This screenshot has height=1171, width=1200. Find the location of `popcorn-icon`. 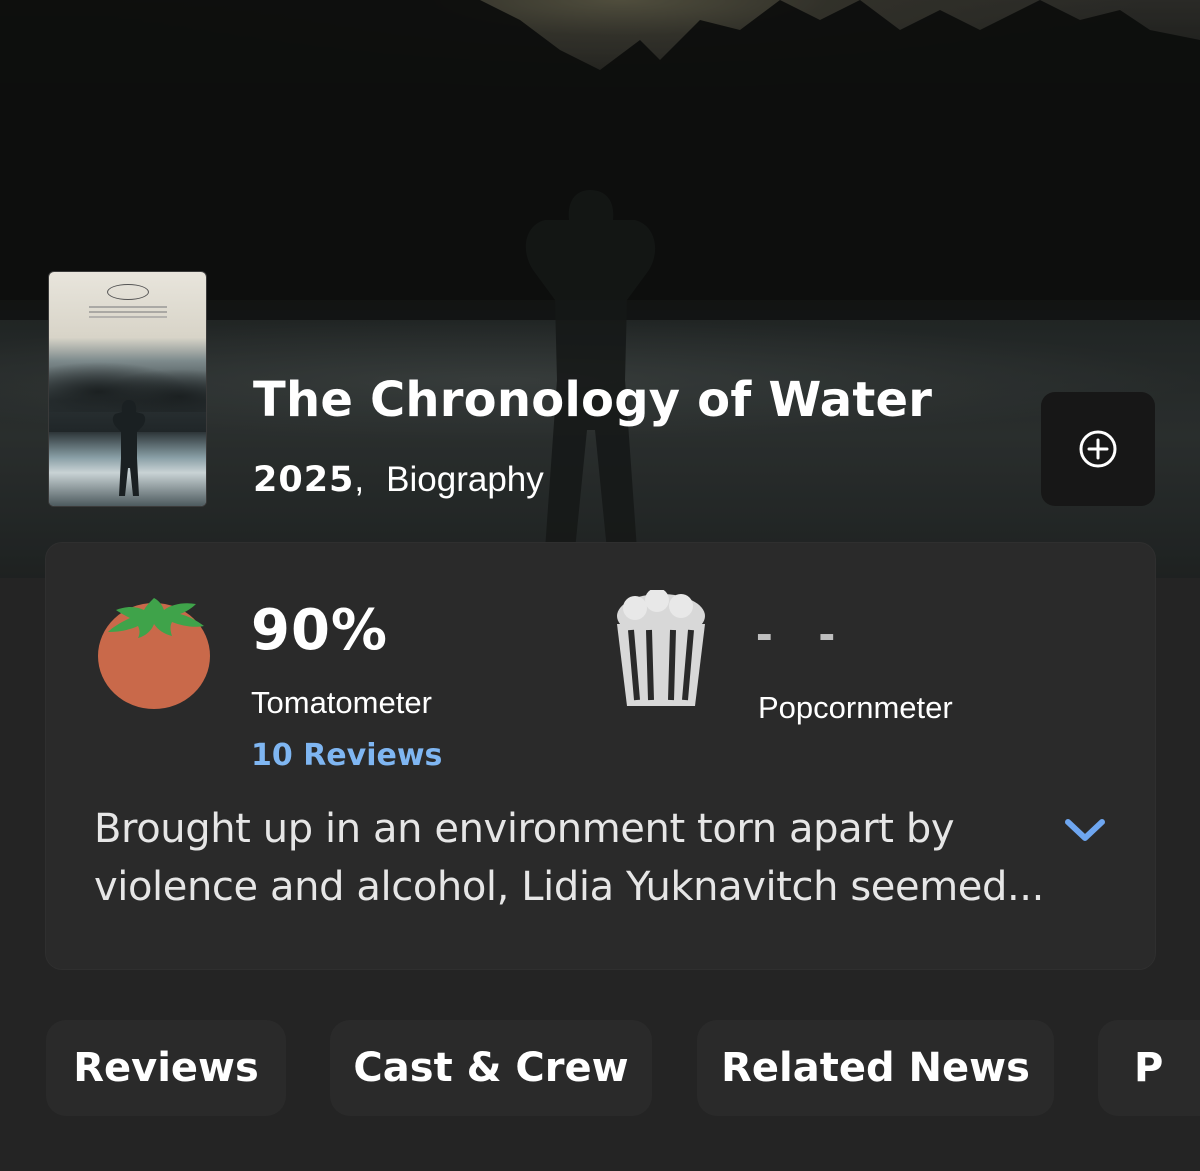

popcorn-icon is located at coordinates (661, 648).